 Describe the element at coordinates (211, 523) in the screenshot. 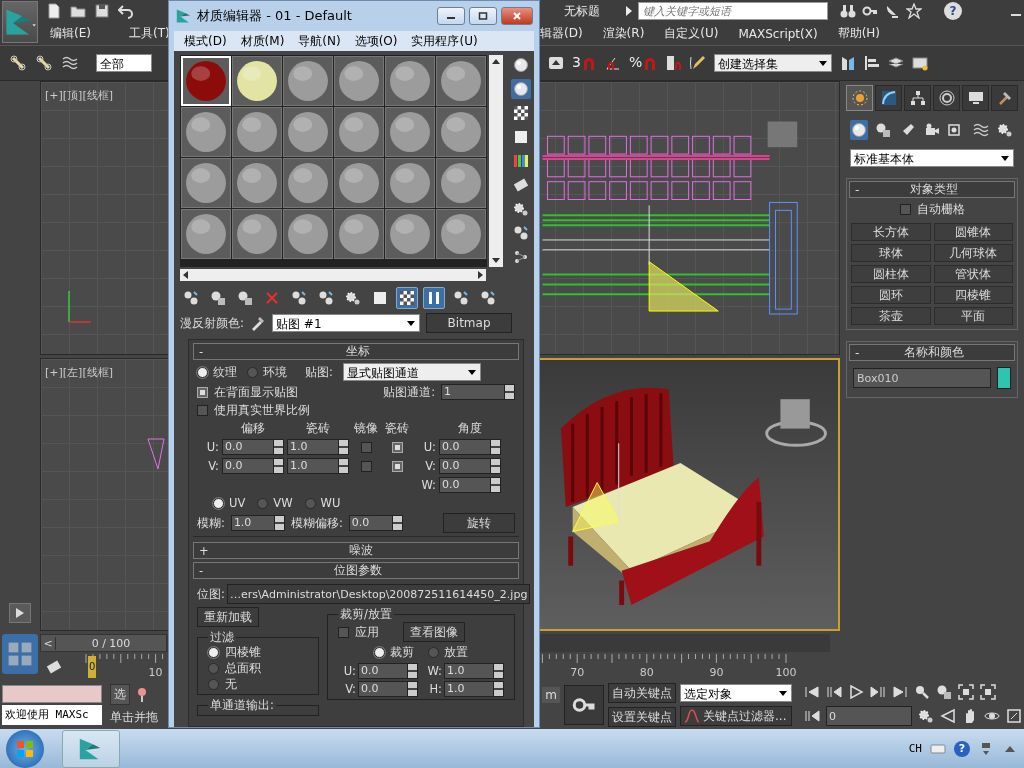

I see `field-label: 模糊:` at that location.